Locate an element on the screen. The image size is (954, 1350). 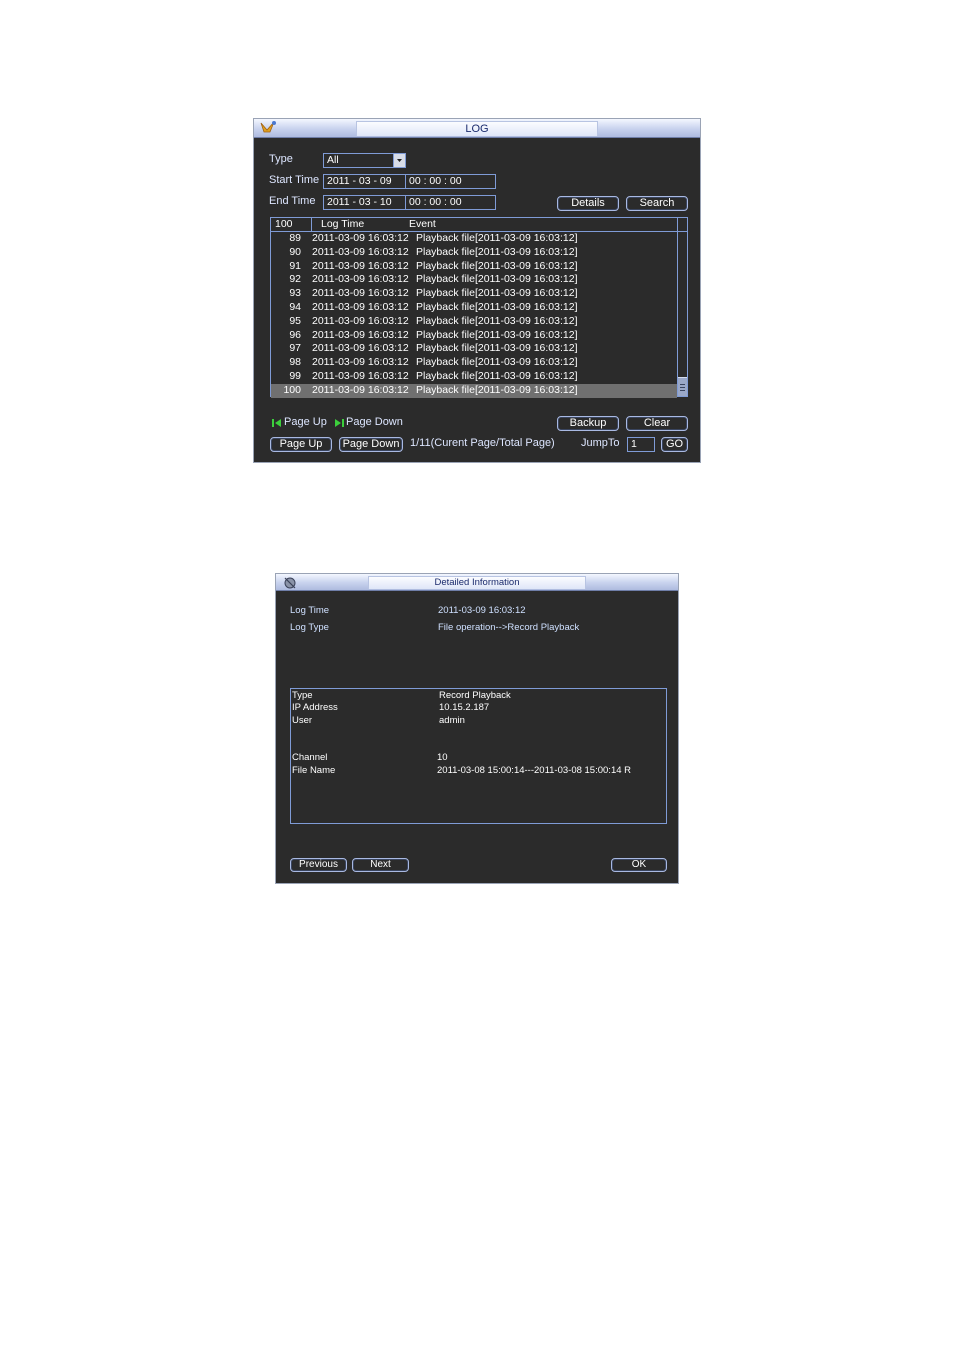
log-time-label: Log Time is located at coordinates (310, 610).